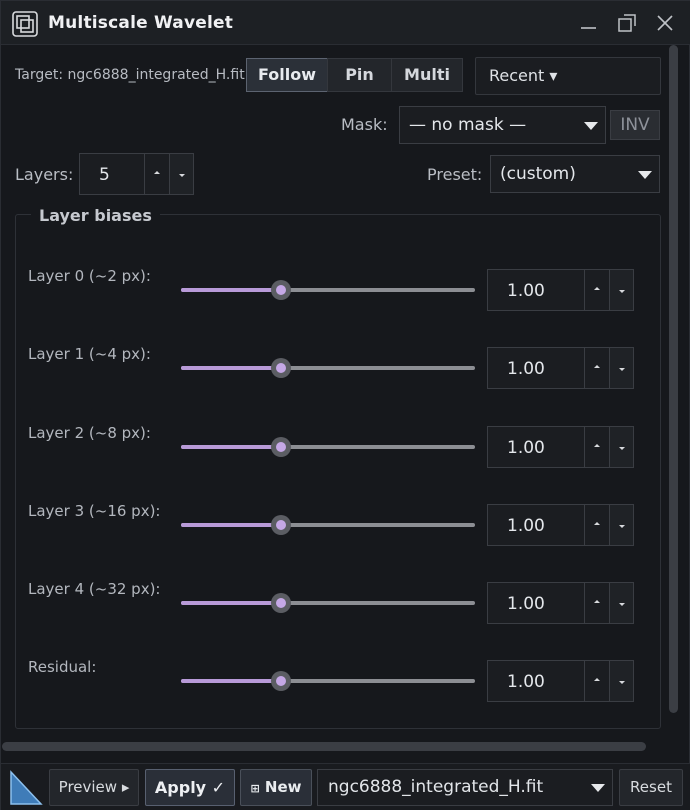 The image size is (690, 810). What do you see at coordinates (26, 788) in the screenshot?
I see `resize-grip-icon` at bounding box center [26, 788].